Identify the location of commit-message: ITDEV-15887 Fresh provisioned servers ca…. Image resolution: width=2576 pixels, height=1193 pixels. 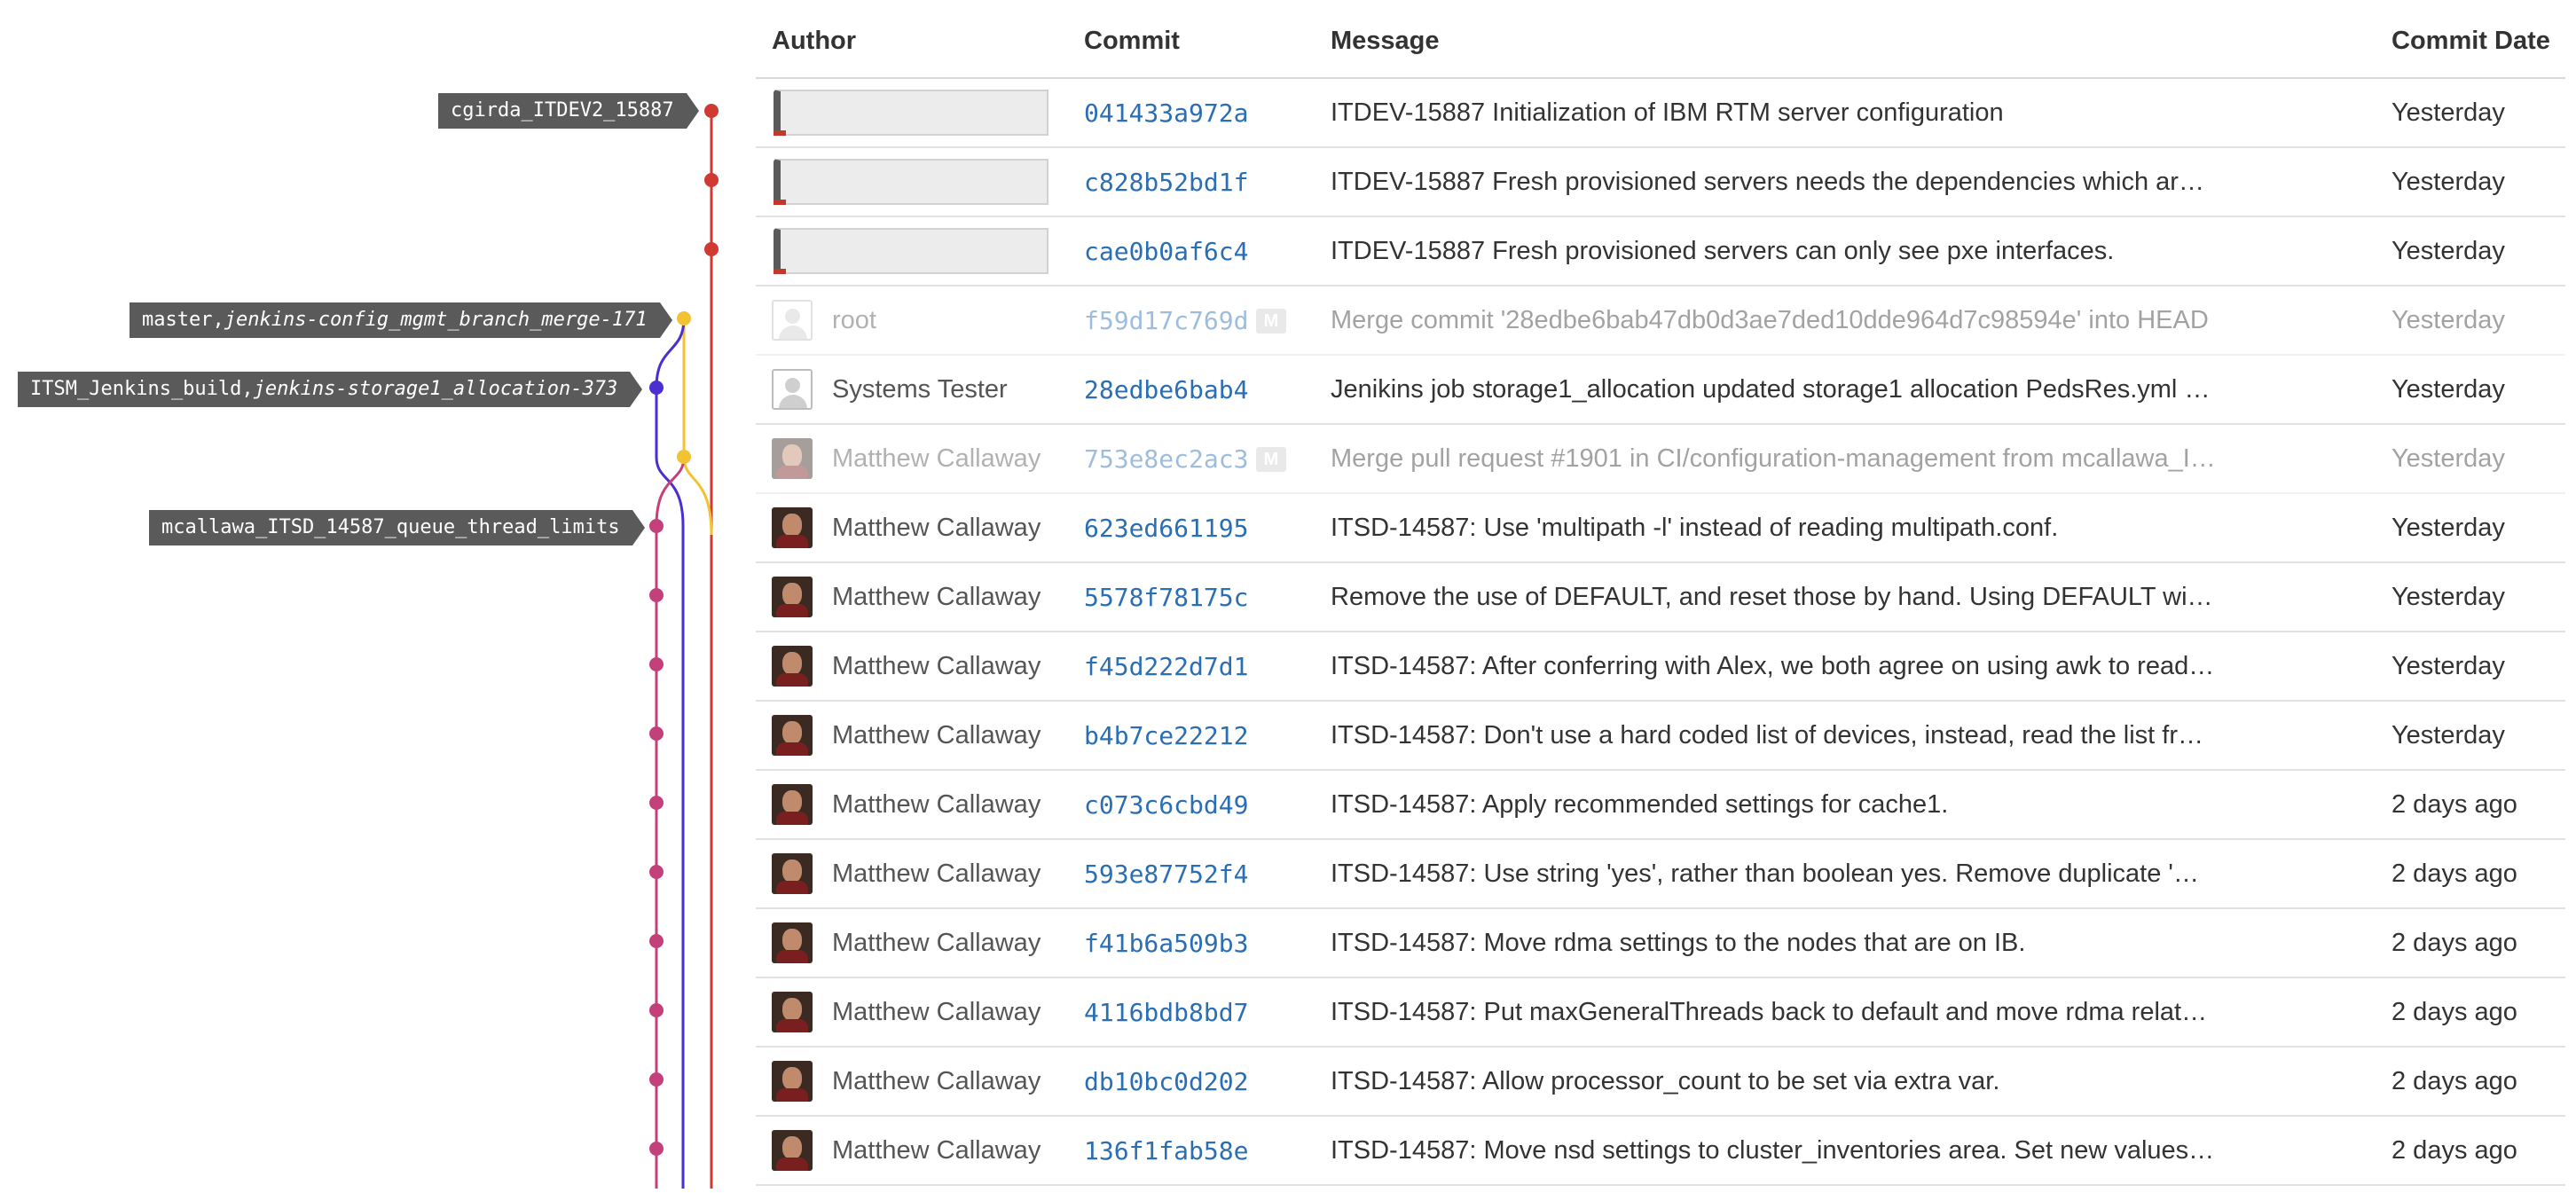
(1723, 251).